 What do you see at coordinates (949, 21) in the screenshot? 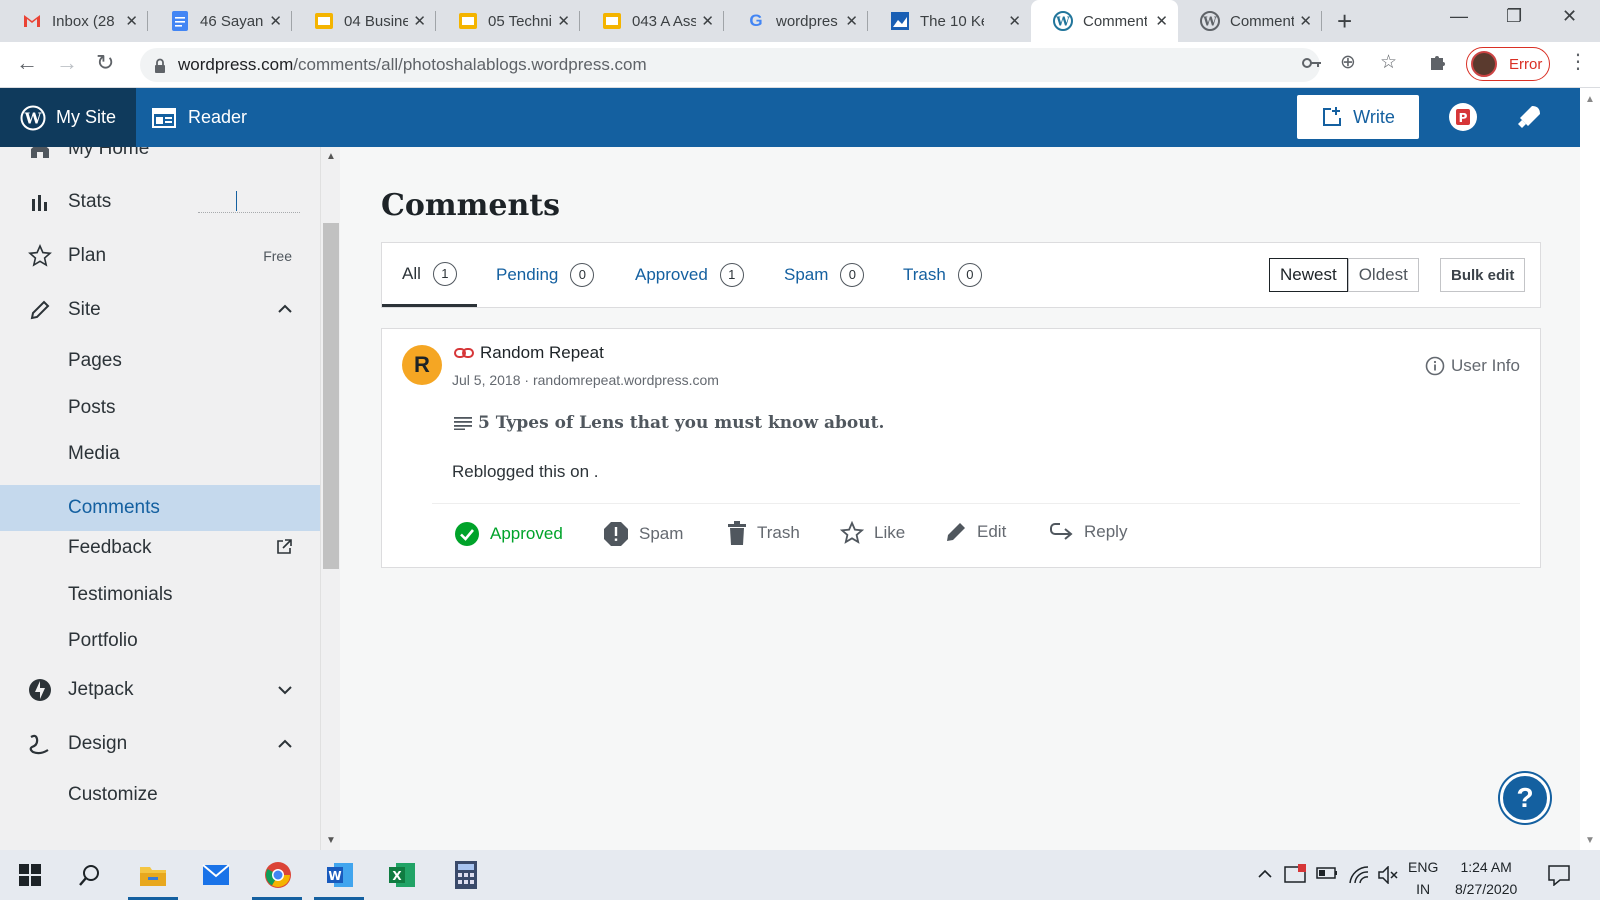
I see `tab-article: The 10 Ke ✕` at bounding box center [949, 21].